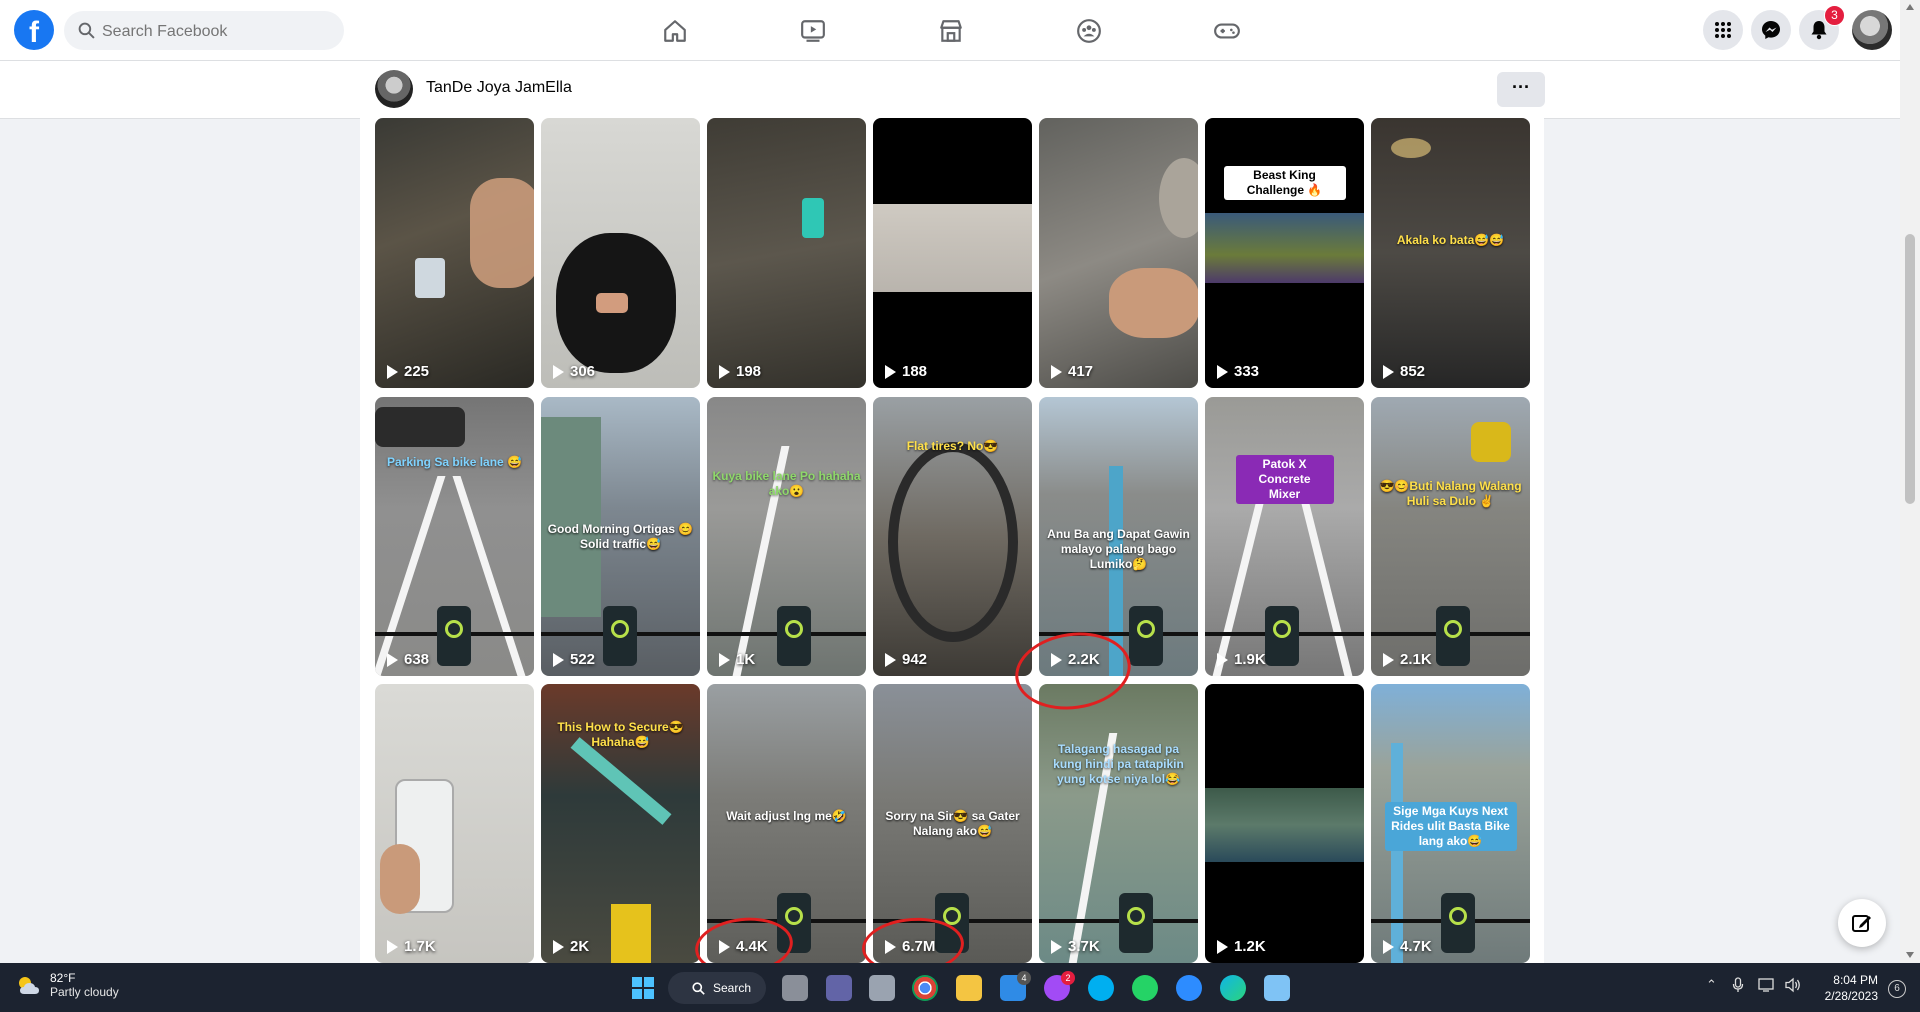 Image resolution: width=1920 pixels, height=1012 pixels. I want to click on notification-center-badge: 6, so click(1897, 989).